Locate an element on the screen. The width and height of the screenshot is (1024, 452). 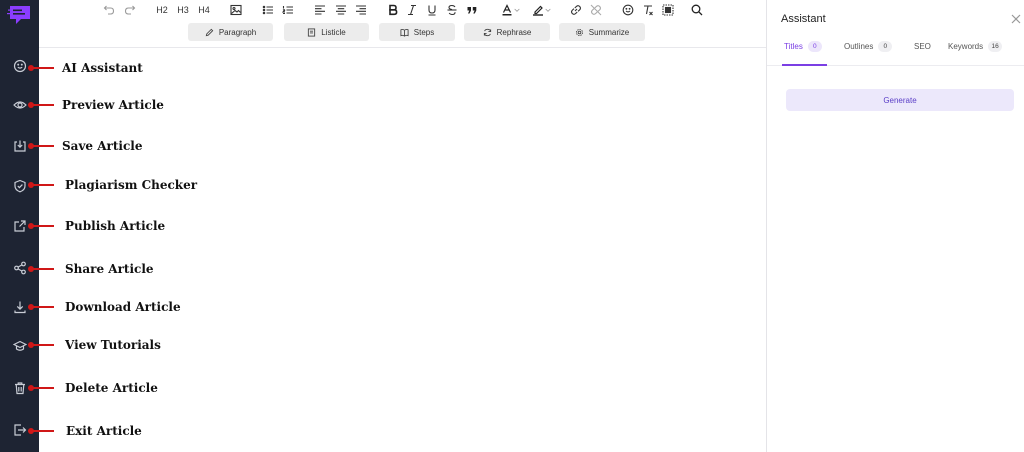
graduation-cap-icon is located at coordinates (20, 345).